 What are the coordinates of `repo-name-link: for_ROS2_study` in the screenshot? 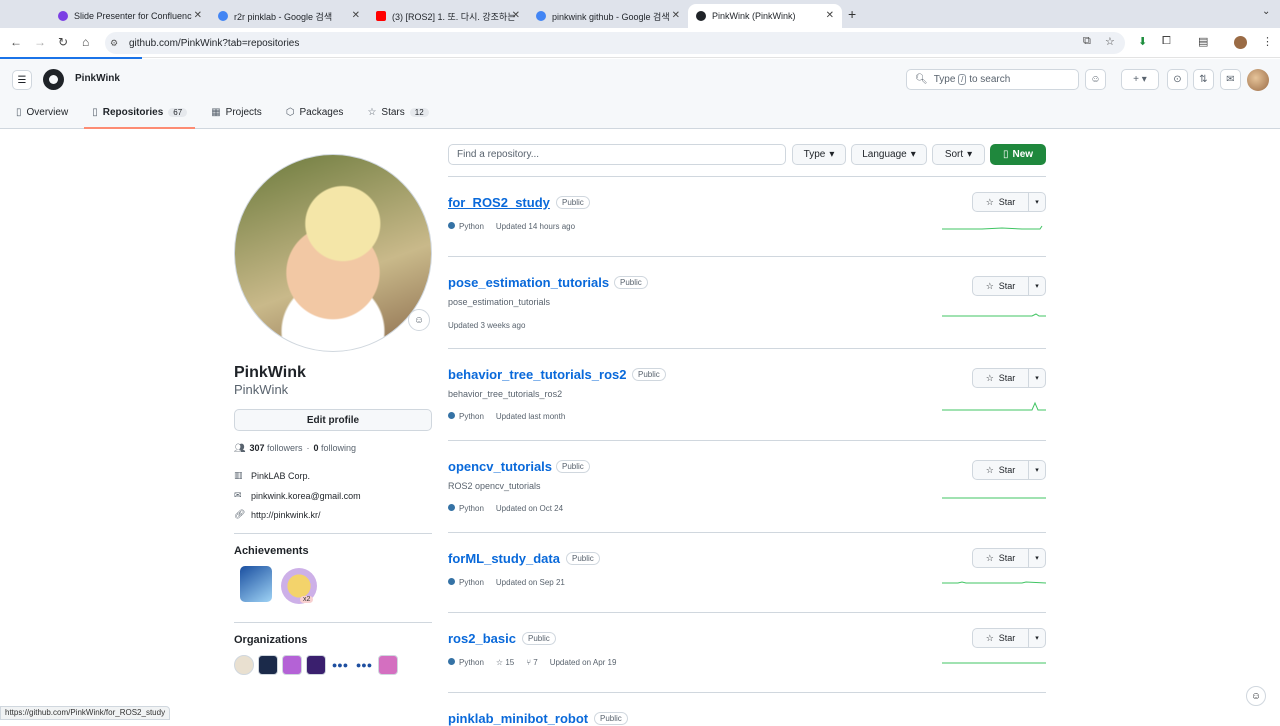 It's located at (499, 202).